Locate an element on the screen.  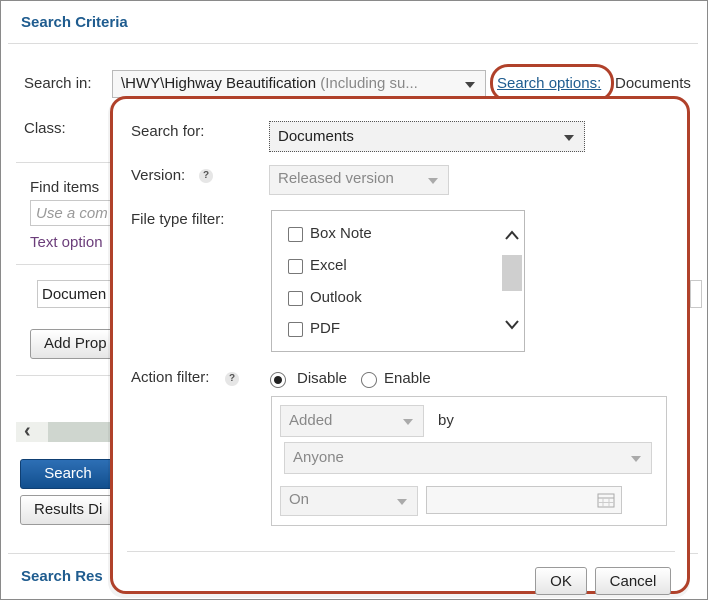
disable-label: Disable is located at coordinates (322, 378).